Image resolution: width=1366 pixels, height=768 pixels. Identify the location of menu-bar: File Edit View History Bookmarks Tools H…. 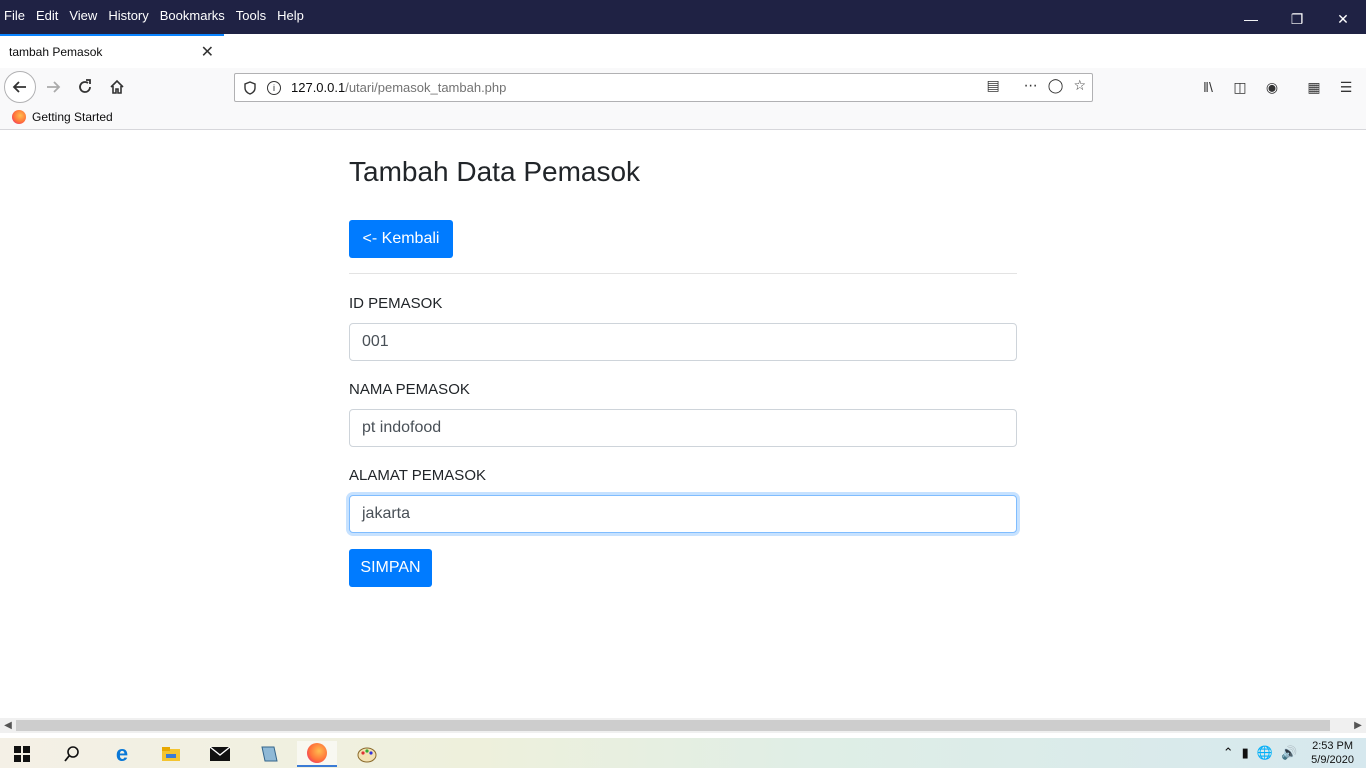
(159, 15).